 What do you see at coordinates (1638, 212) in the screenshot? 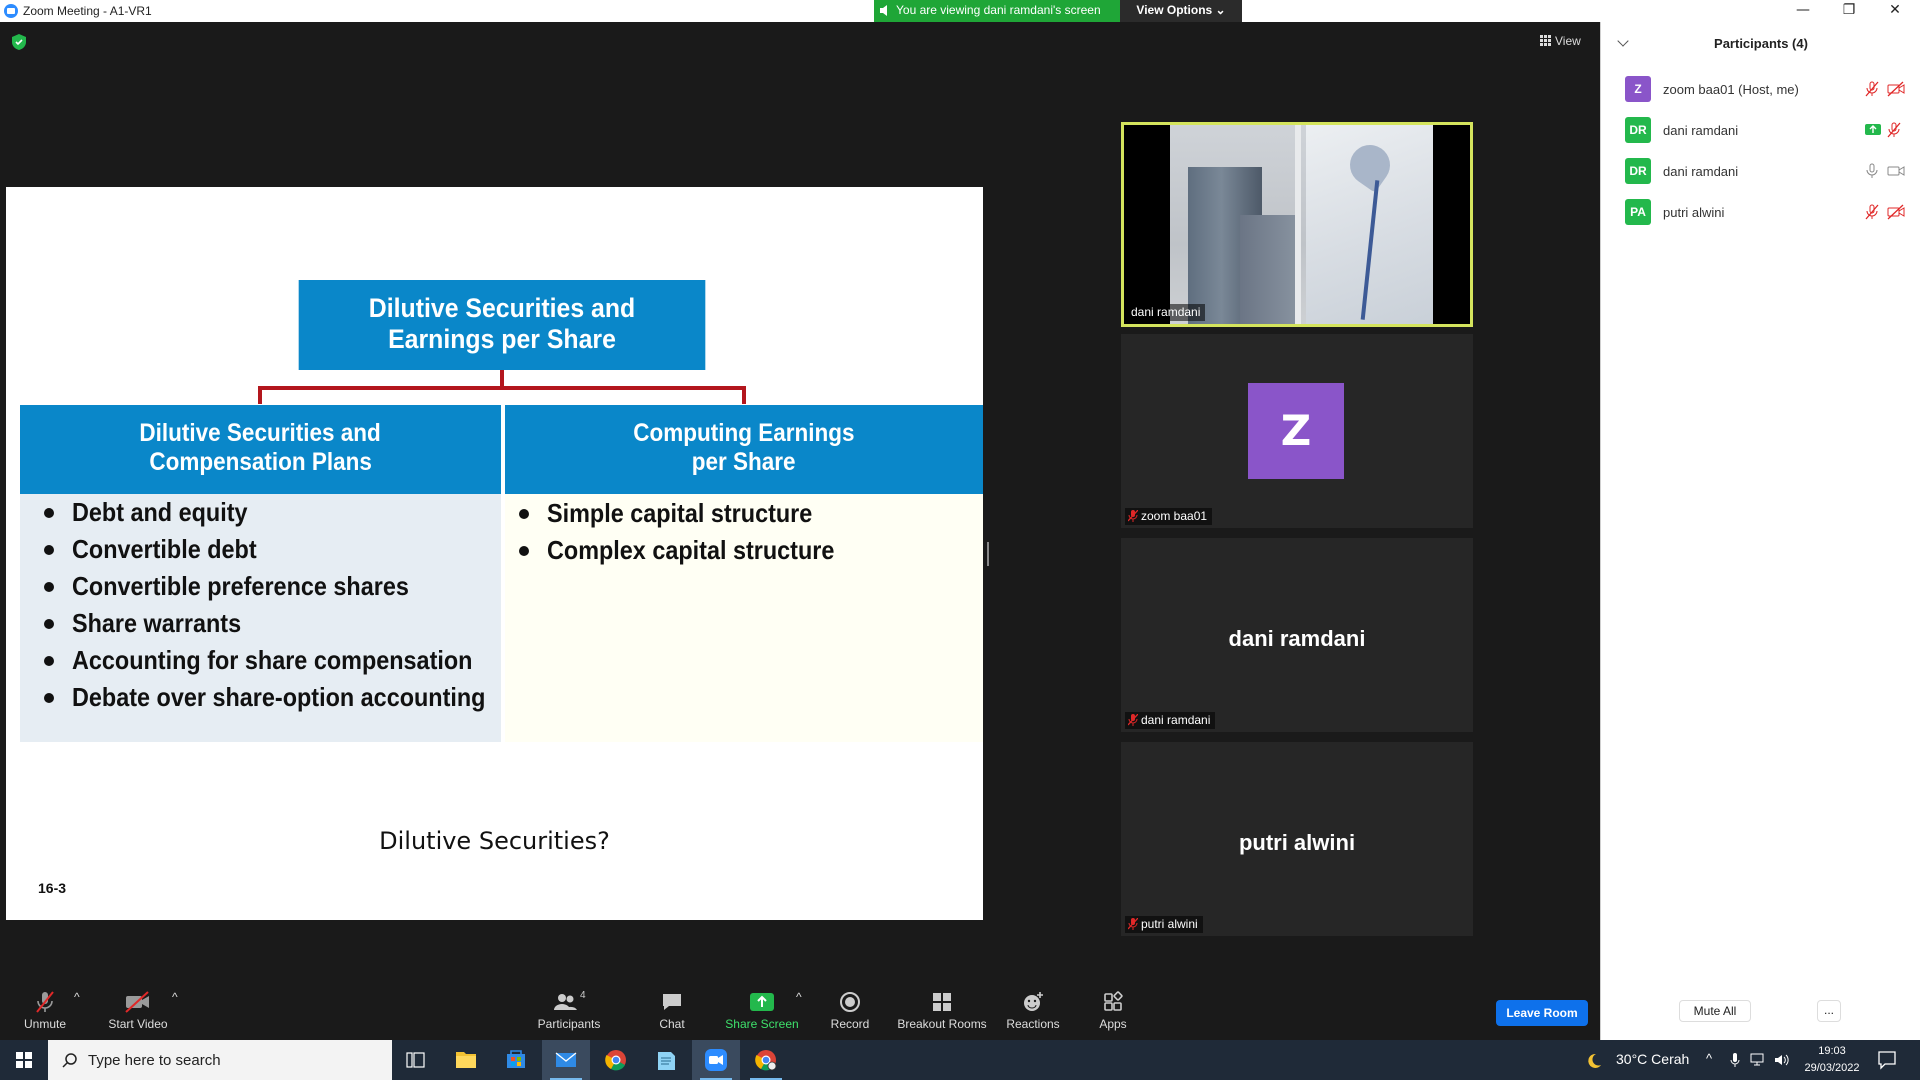
I see `avatar: PA` at bounding box center [1638, 212].